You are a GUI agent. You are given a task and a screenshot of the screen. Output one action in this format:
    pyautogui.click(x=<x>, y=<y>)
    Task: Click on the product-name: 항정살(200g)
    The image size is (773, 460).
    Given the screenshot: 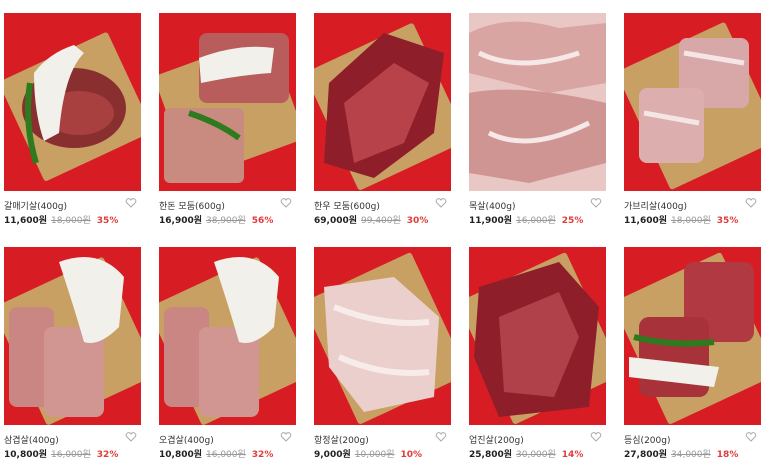 What is the action you would take?
    pyautogui.click(x=341, y=439)
    